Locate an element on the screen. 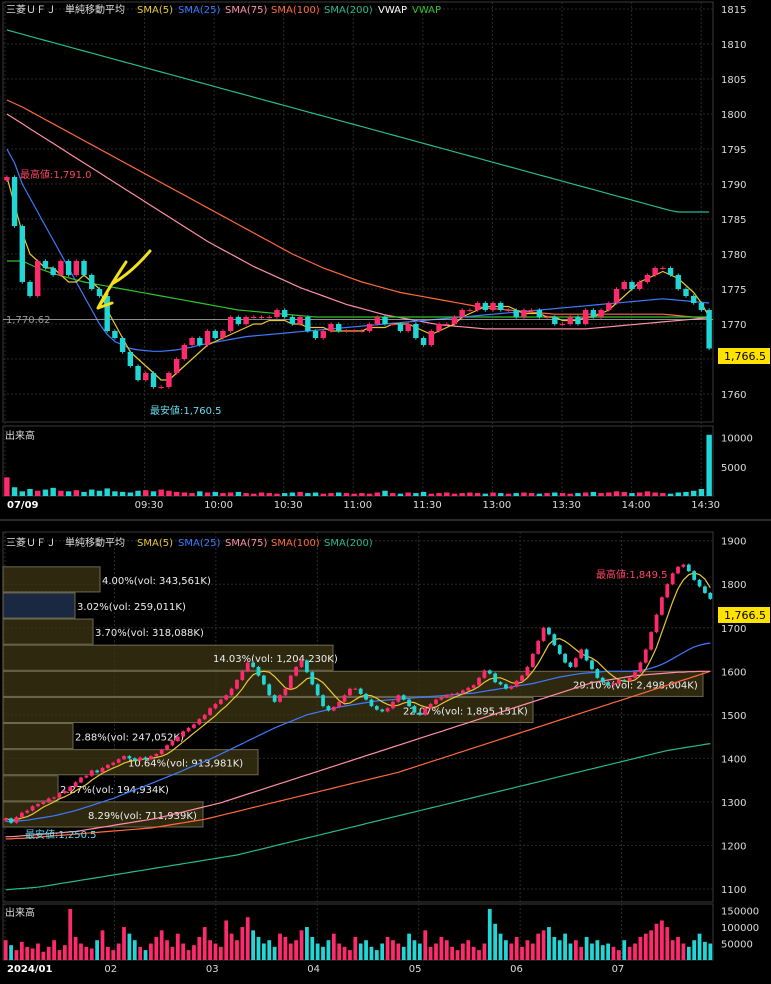  intraday-legend-vwap-white: VWAP is located at coordinates (392, 10).